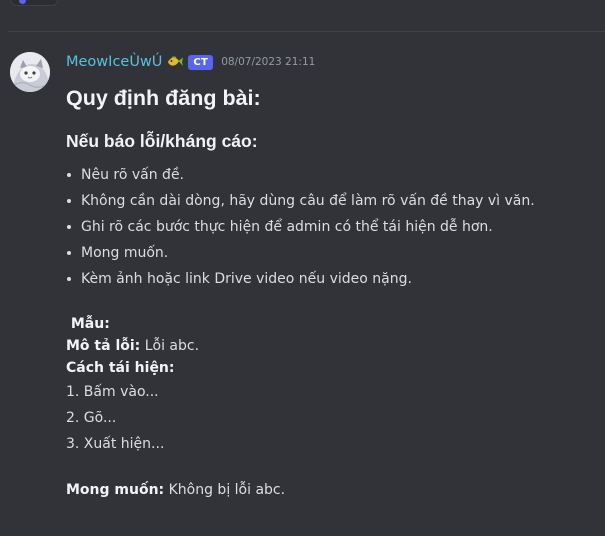  Describe the element at coordinates (115, 490) in the screenshot. I see `expected-label: Mong muốn:` at that location.